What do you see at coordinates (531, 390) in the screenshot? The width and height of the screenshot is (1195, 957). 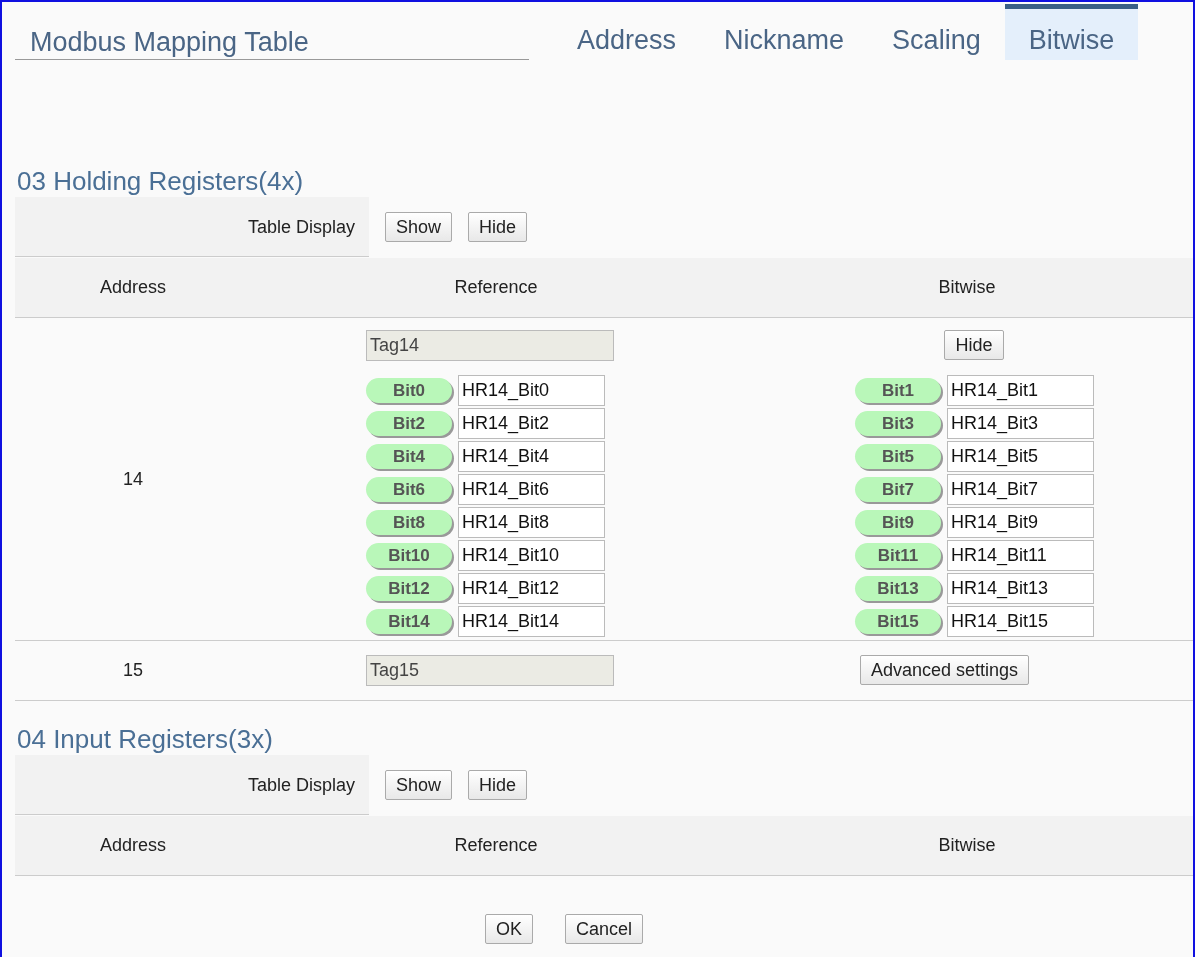 I see `input-field: HR14_Bit0` at bounding box center [531, 390].